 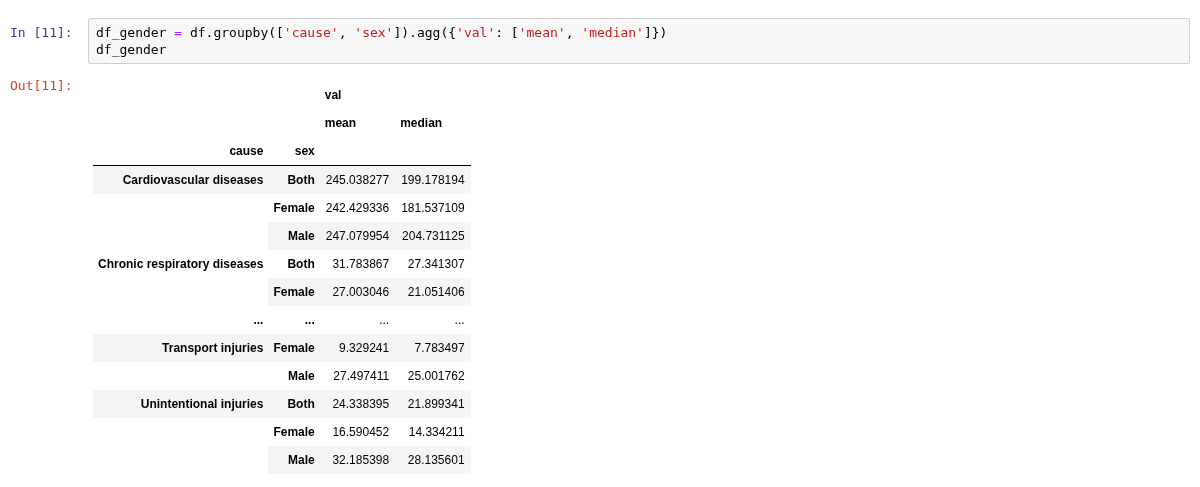 What do you see at coordinates (357, 348) in the screenshot?
I see `table-cell: 9.329241` at bounding box center [357, 348].